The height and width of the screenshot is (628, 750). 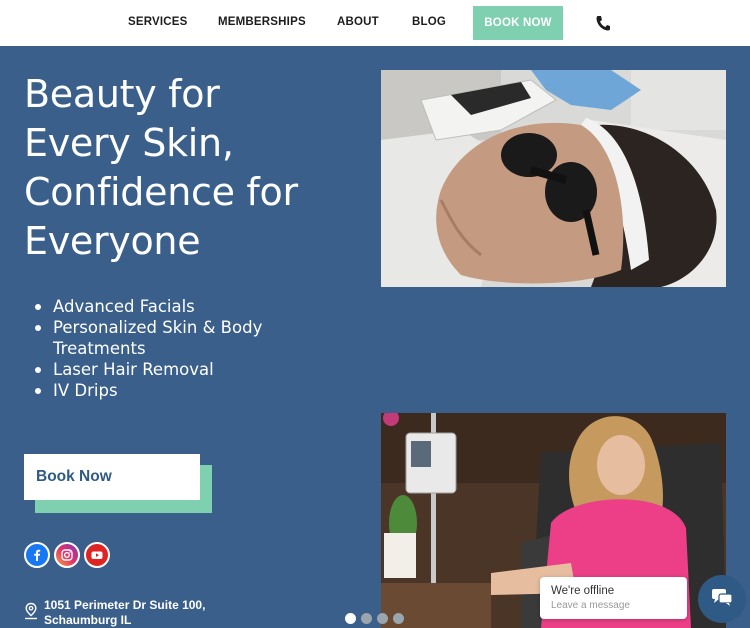 What do you see at coordinates (603, 23) in the screenshot?
I see `phone-icon` at bounding box center [603, 23].